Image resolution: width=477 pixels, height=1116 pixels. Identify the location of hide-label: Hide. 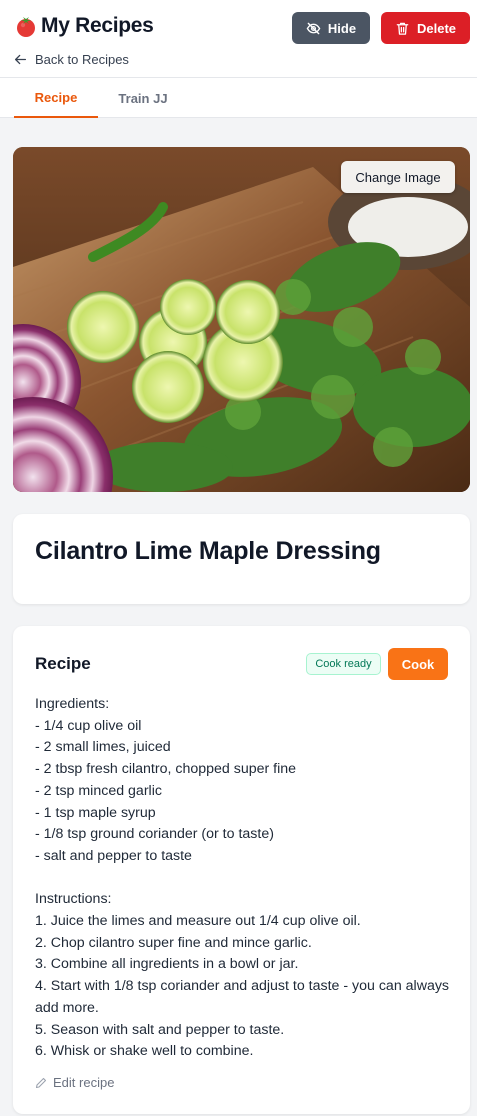
(342, 28).